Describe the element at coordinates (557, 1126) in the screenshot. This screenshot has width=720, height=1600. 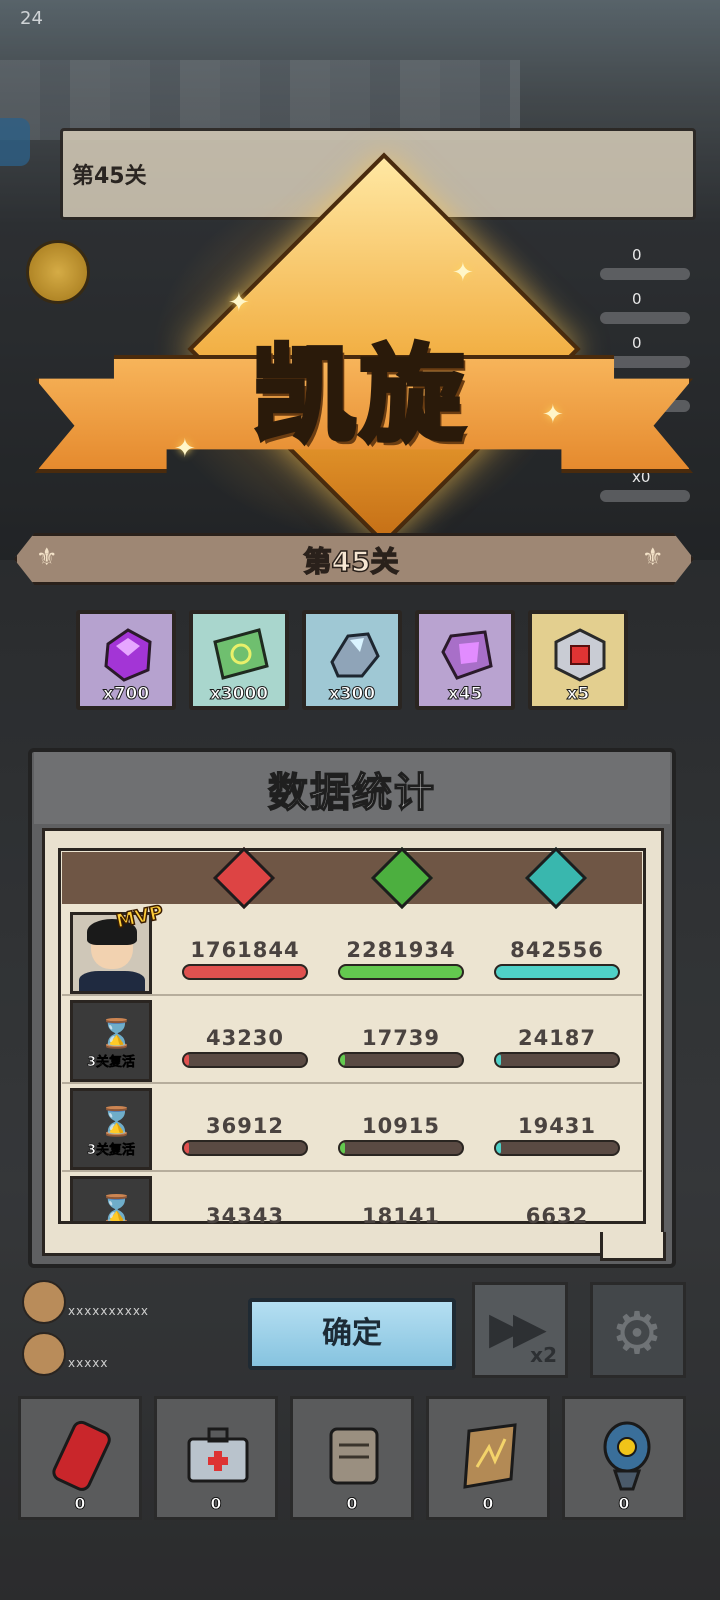
I see `defense-value: 19431` at that location.